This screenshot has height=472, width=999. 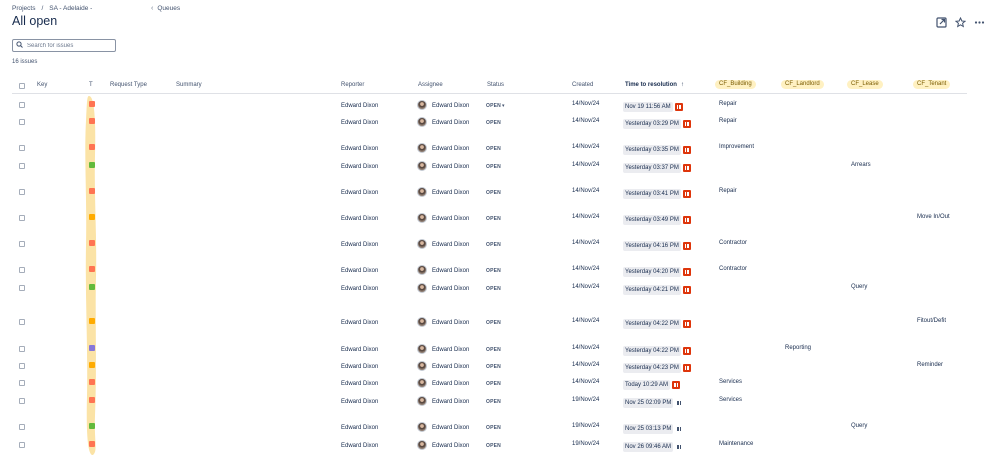 What do you see at coordinates (802, 84) in the screenshot?
I see `column-cf-landlord: CF_Landlord` at bounding box center [802, 84].